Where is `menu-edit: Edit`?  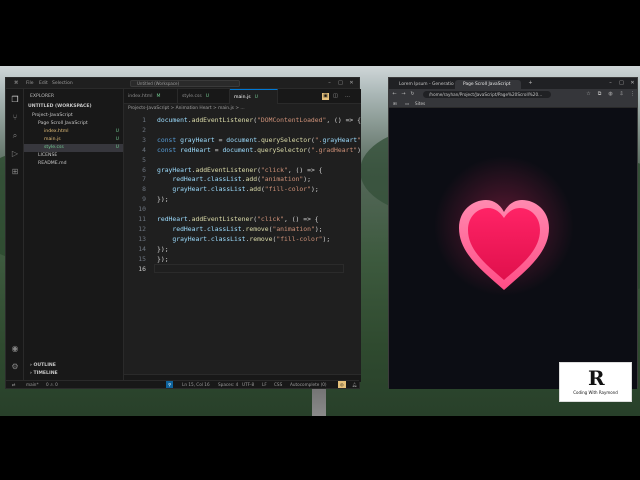 menu-edit: Edit is located at coordinates (43, 83).